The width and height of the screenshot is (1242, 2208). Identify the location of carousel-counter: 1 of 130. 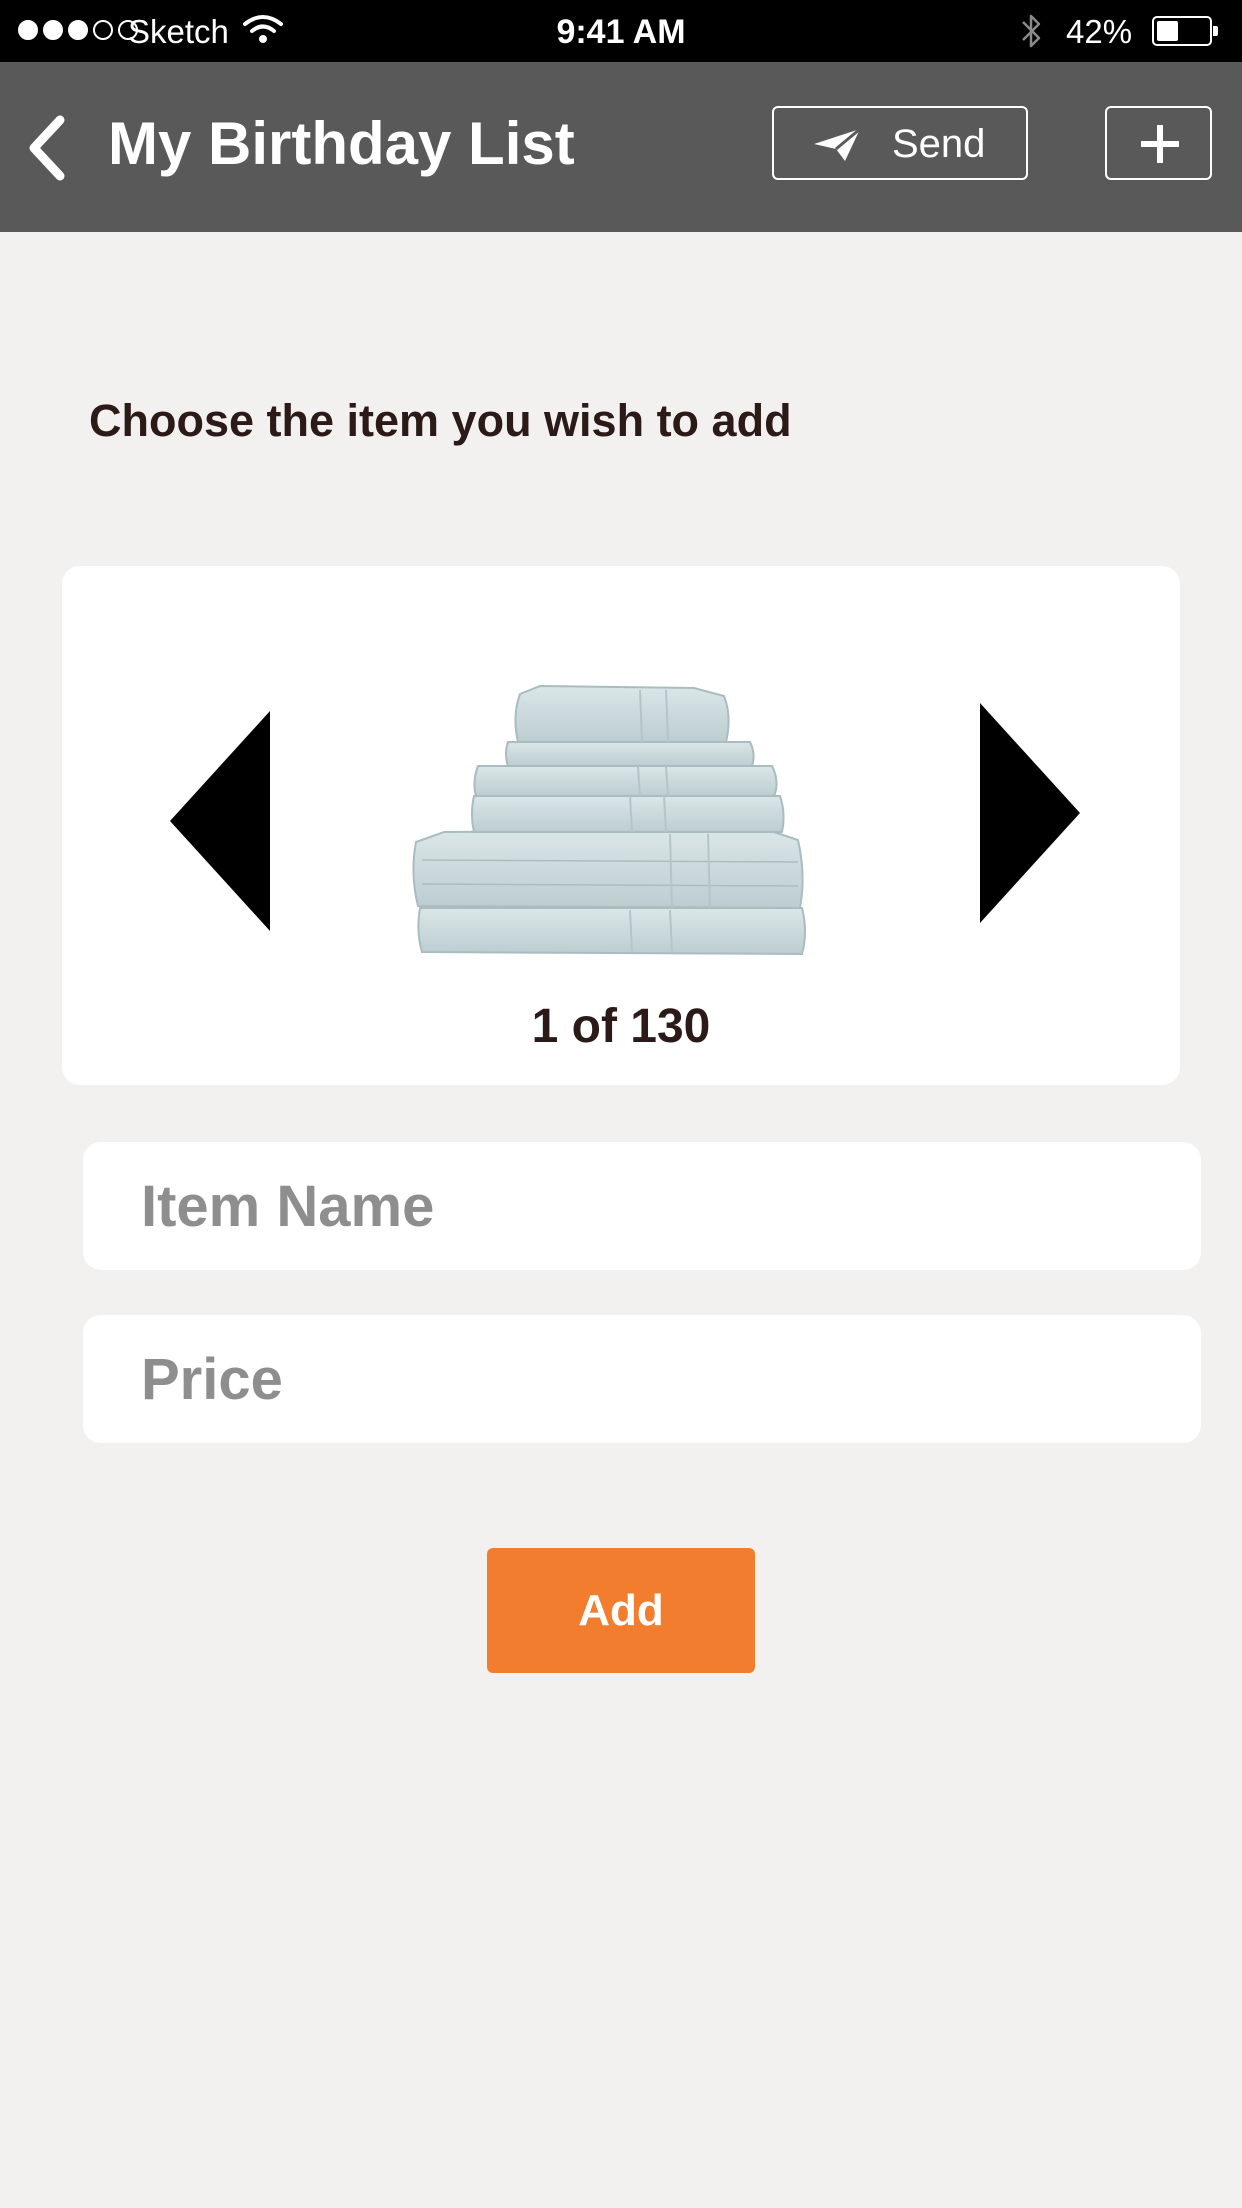
(621, 1026).